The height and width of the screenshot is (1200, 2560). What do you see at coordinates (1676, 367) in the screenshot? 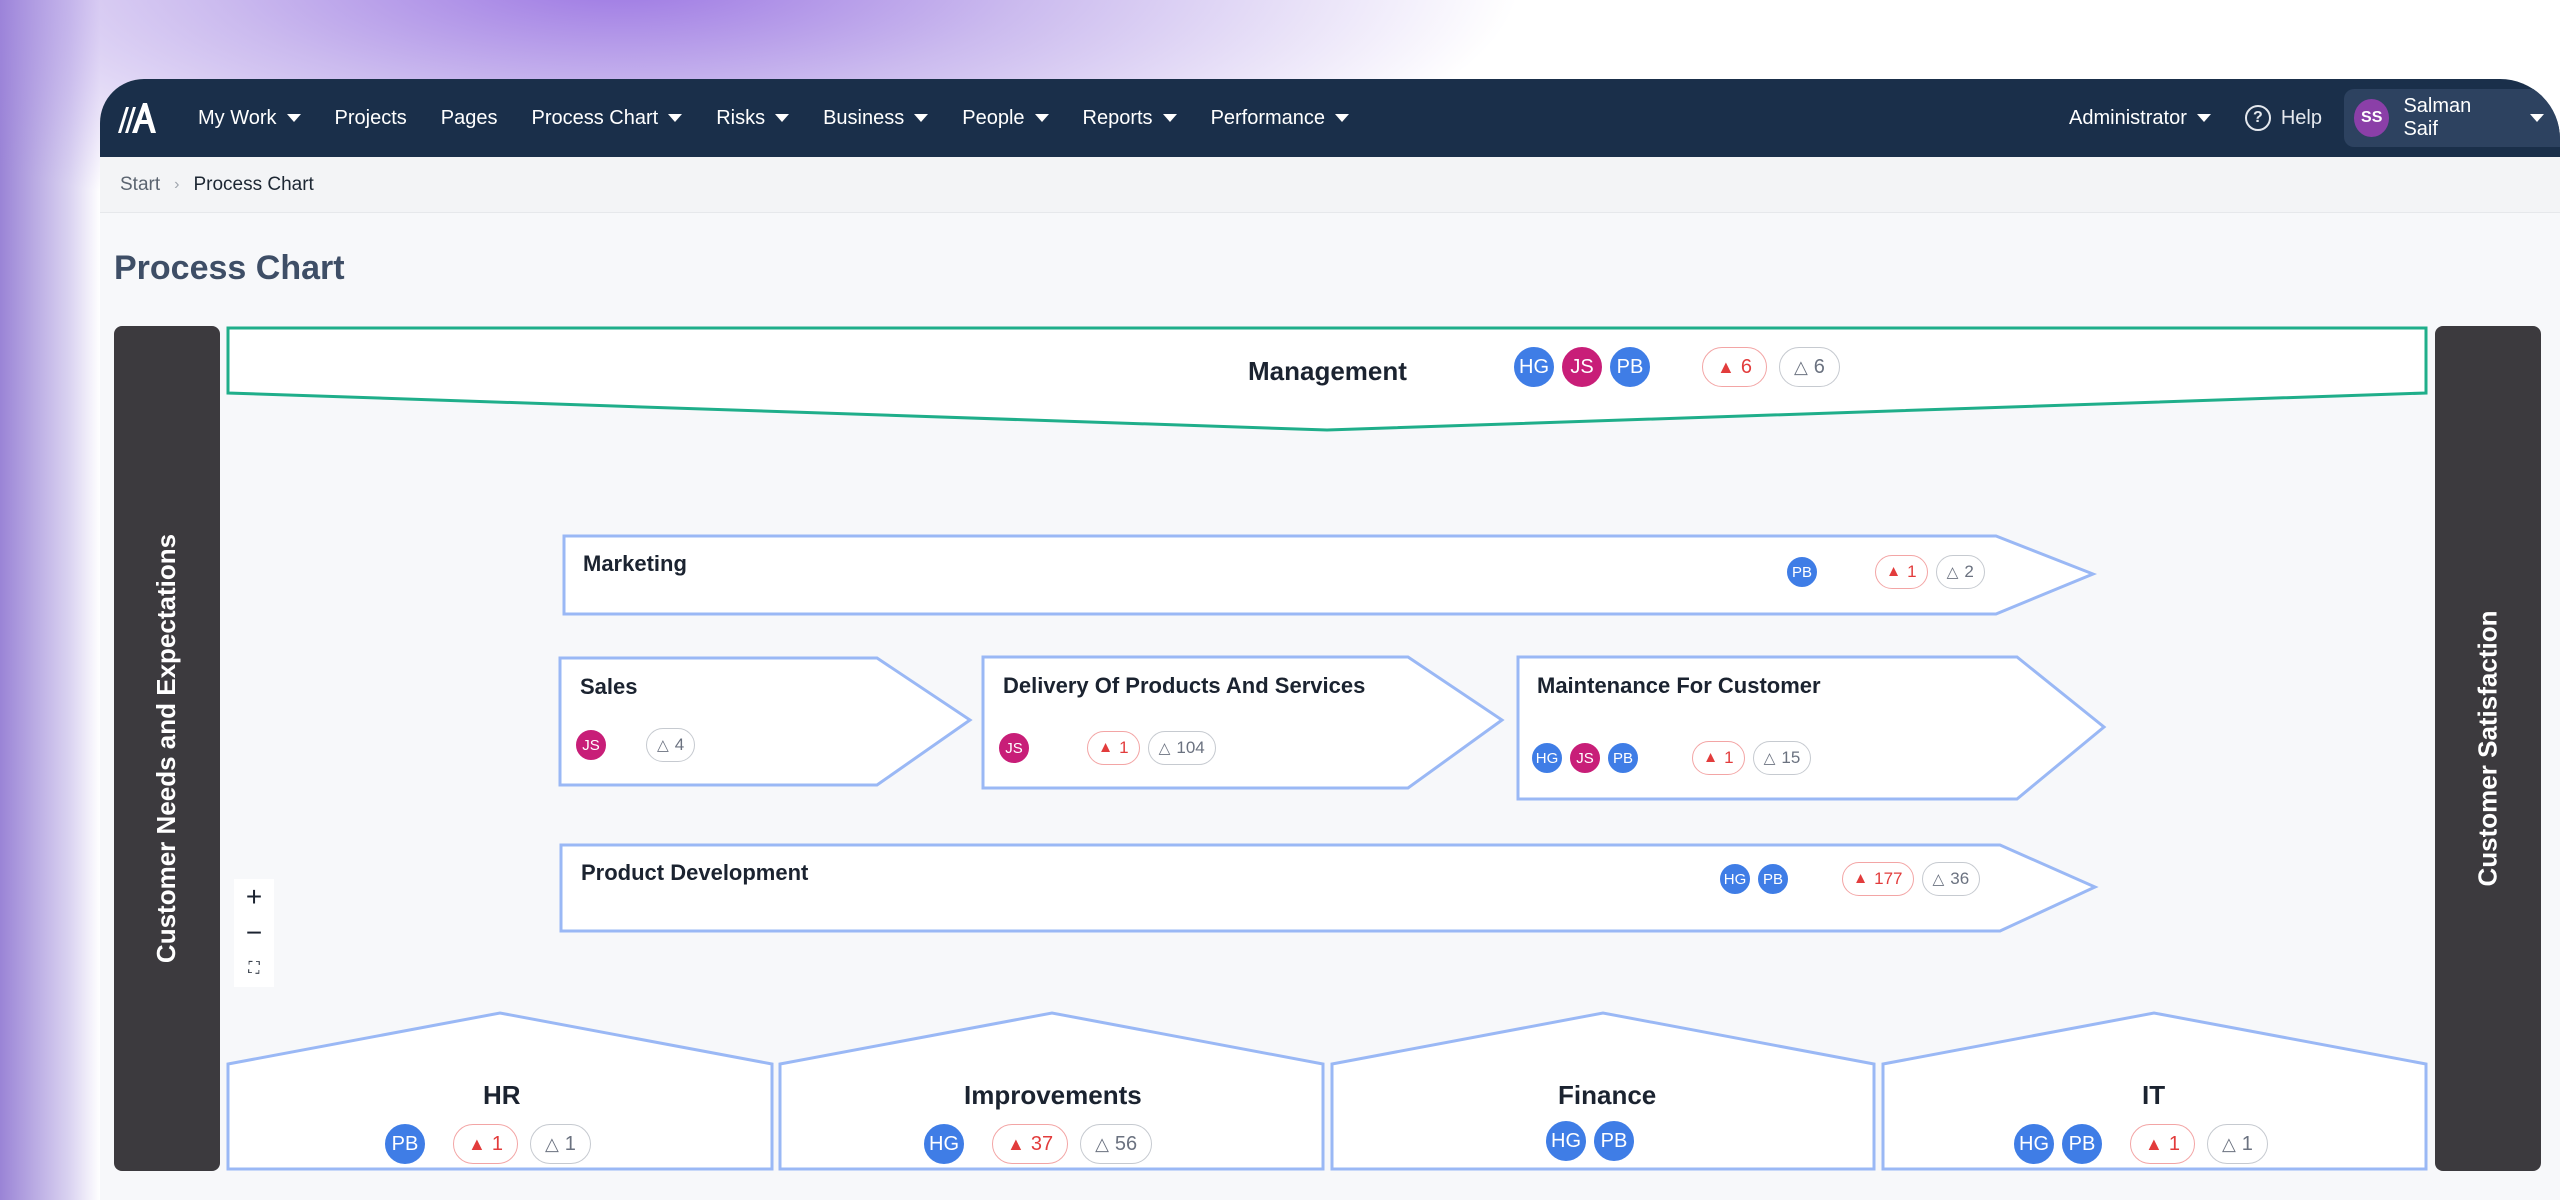
I see `management-meta: HG JS PB ▲ 6 △ 6` at bounding box center [1676, 367].